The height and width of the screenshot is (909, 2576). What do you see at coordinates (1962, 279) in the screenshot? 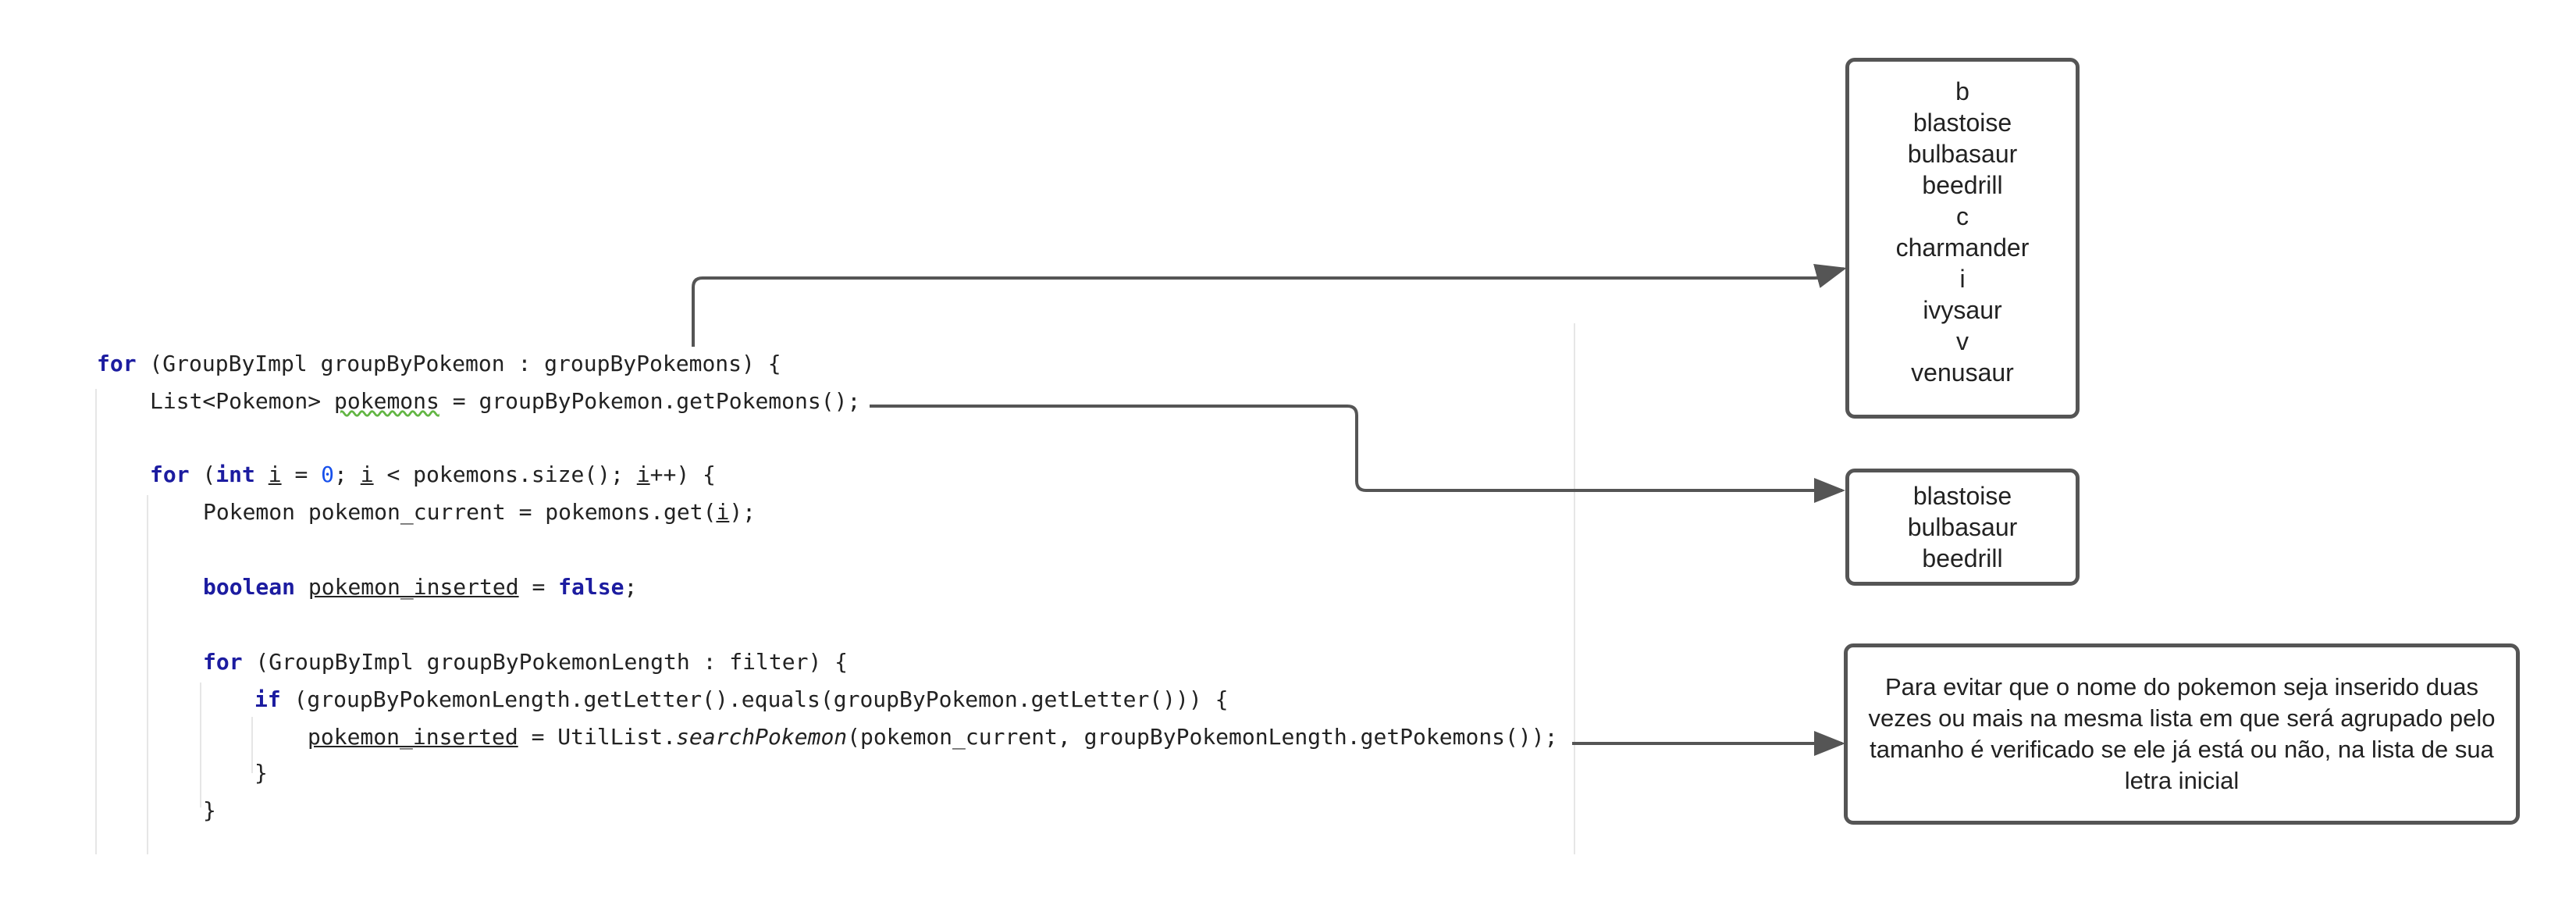
I see `list-item: i` at bounding box center [1962, 279].